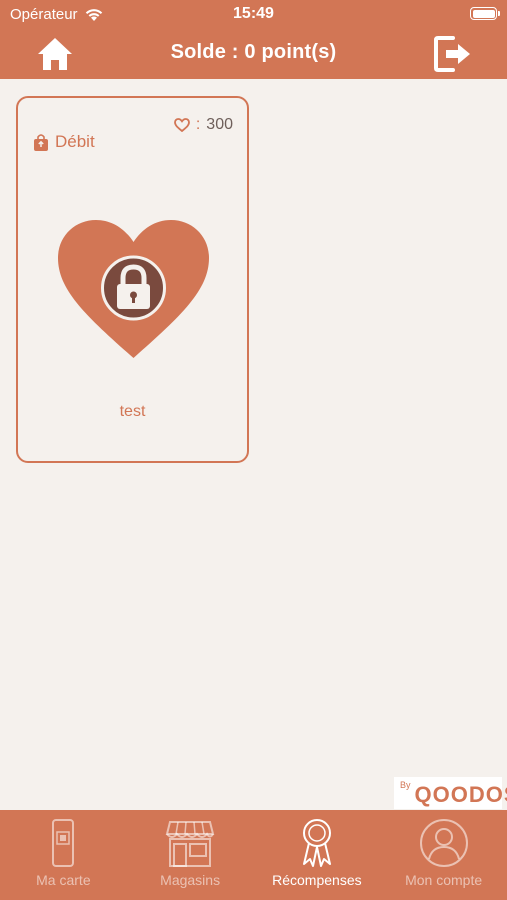 This screenshot has height=900, width=507. Describe the element at coordinates (203, 125) in the screenshot. I see `points-cost: : 300` at that location.